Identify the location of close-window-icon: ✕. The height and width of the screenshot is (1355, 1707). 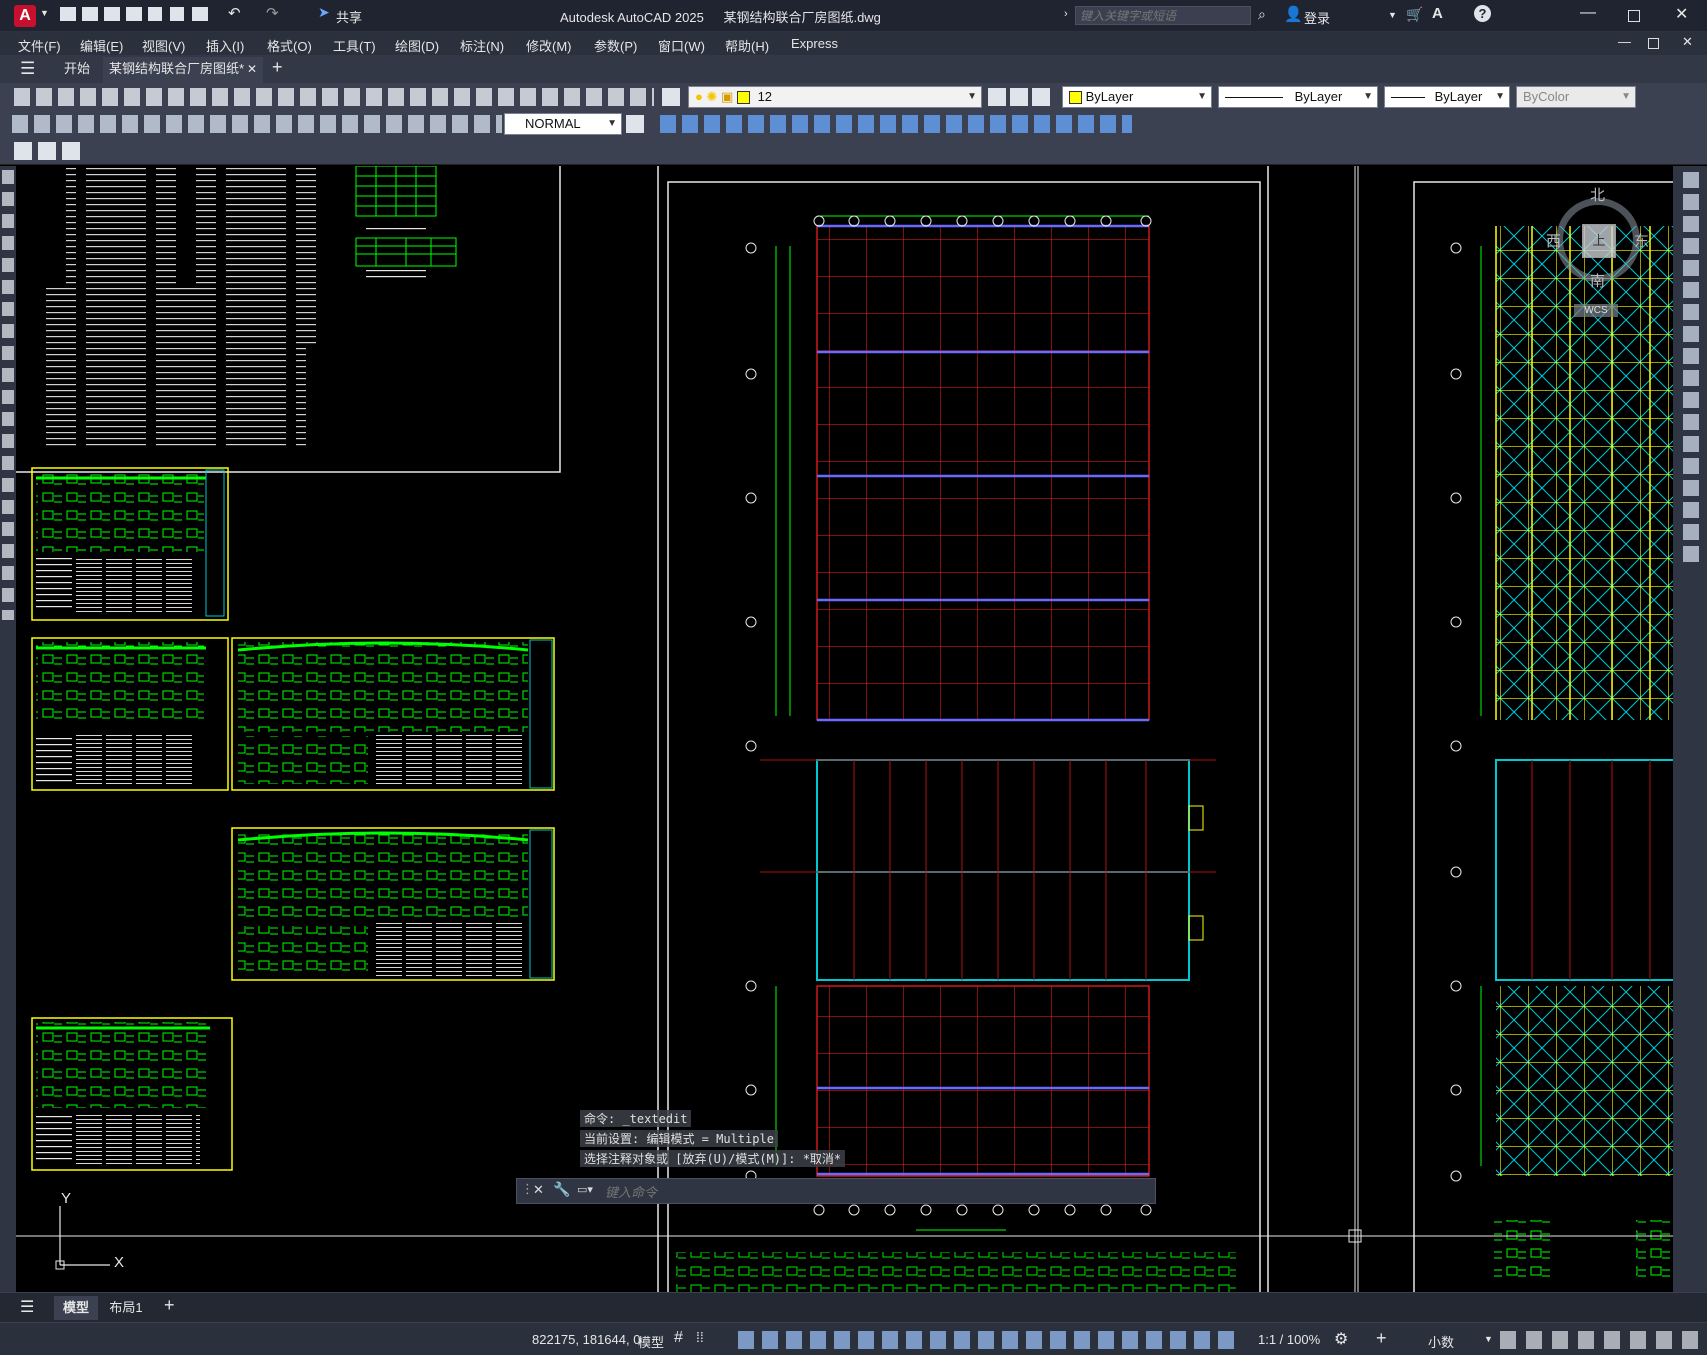
(1681, 14).